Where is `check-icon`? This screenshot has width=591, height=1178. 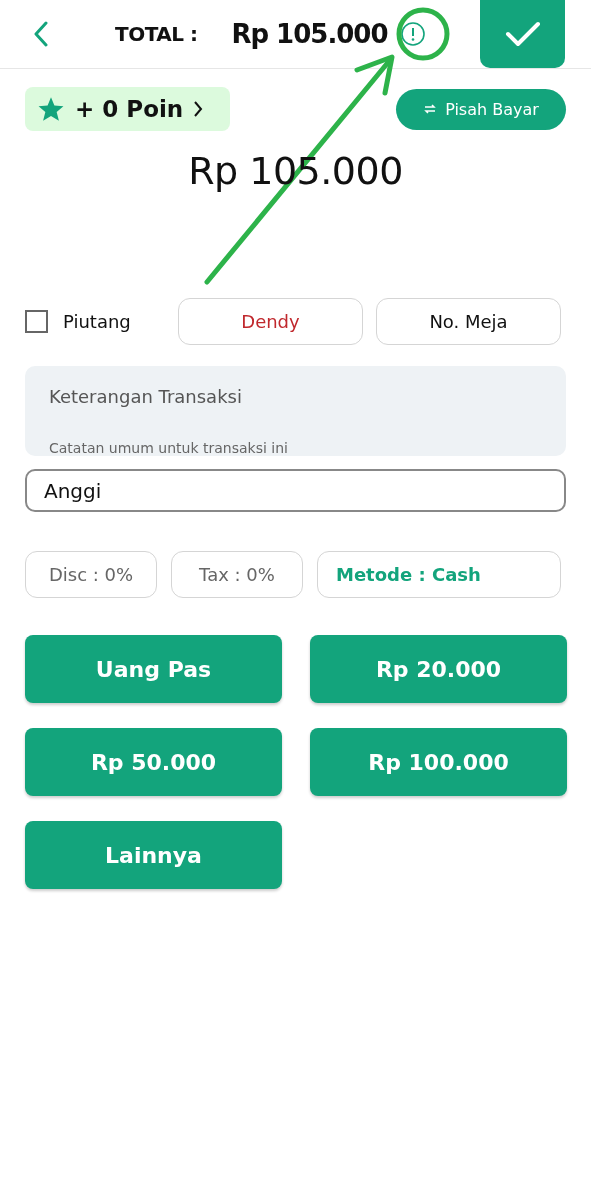
check-icon is located at coordinates (522, 34).